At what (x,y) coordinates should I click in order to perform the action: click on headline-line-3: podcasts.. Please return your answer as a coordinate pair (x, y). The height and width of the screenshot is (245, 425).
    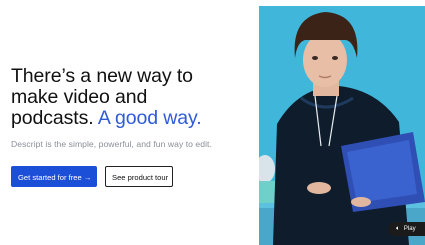
    Looking at the image, I should click on (54, 118).